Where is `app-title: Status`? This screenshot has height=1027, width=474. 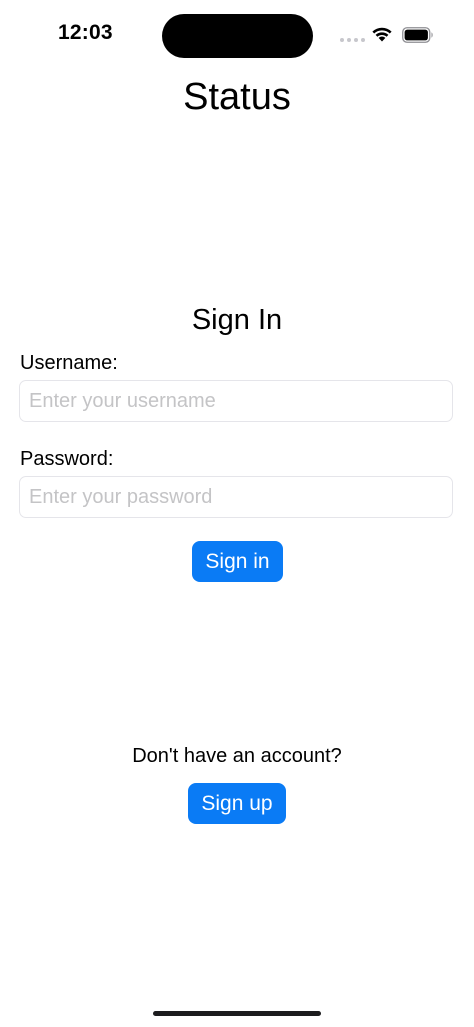 app-title: Status is located at coordinates (237, 97).